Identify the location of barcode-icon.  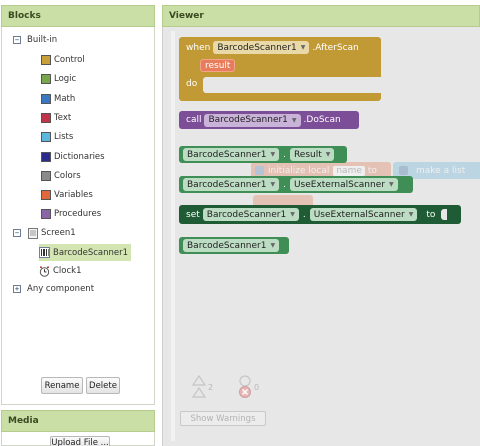
(44, 252).